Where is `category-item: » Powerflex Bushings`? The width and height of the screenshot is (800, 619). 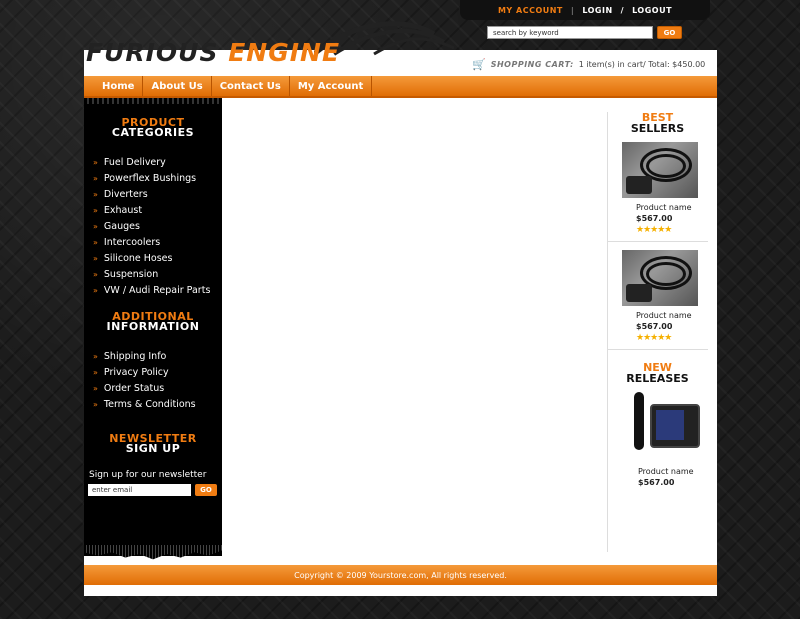 category-item: » Powerflex Bushings is located at coordinates (157, 178).